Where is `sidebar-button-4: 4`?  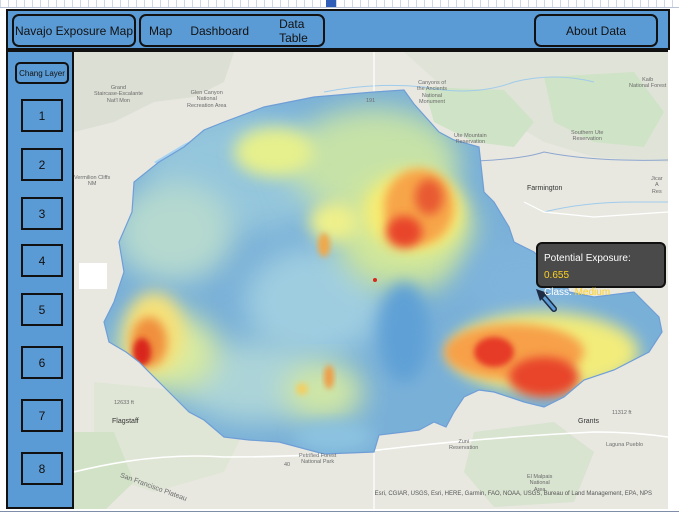 sidebar-button-4: 4 is located at coordinates (42, 260).